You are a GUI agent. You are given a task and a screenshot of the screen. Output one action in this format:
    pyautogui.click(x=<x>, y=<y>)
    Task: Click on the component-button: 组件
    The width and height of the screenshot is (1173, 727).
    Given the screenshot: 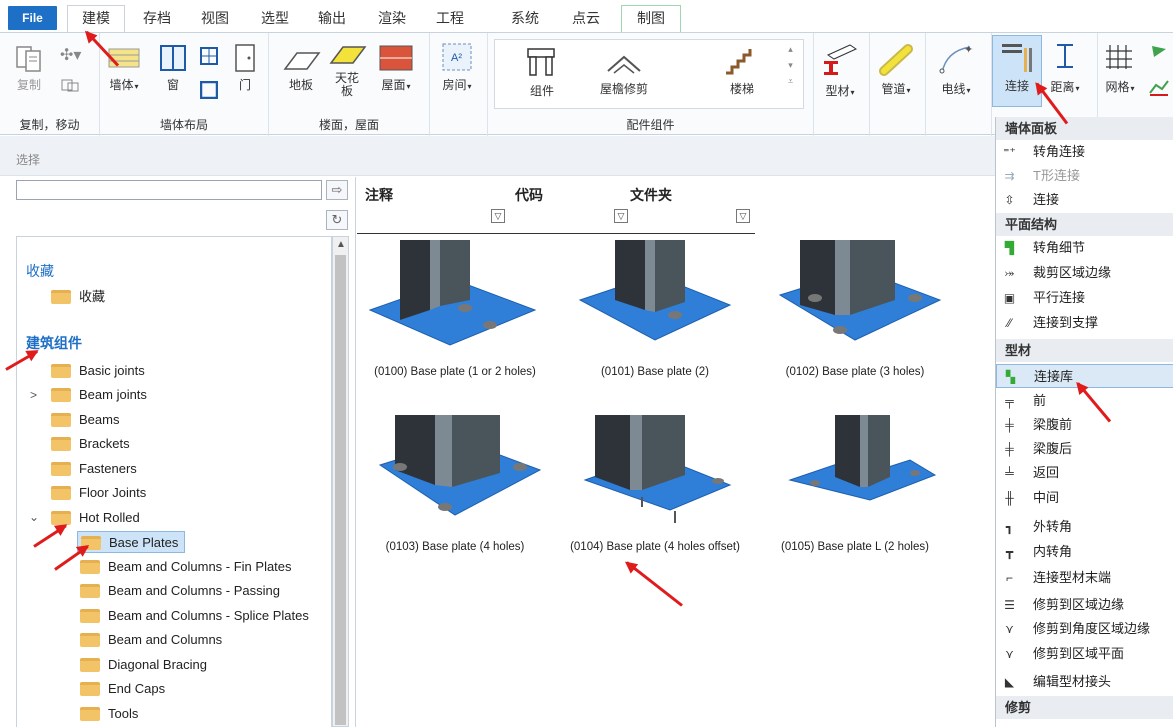 What is the action you would take?
    pyautogui.click(x=542, y=72)
    